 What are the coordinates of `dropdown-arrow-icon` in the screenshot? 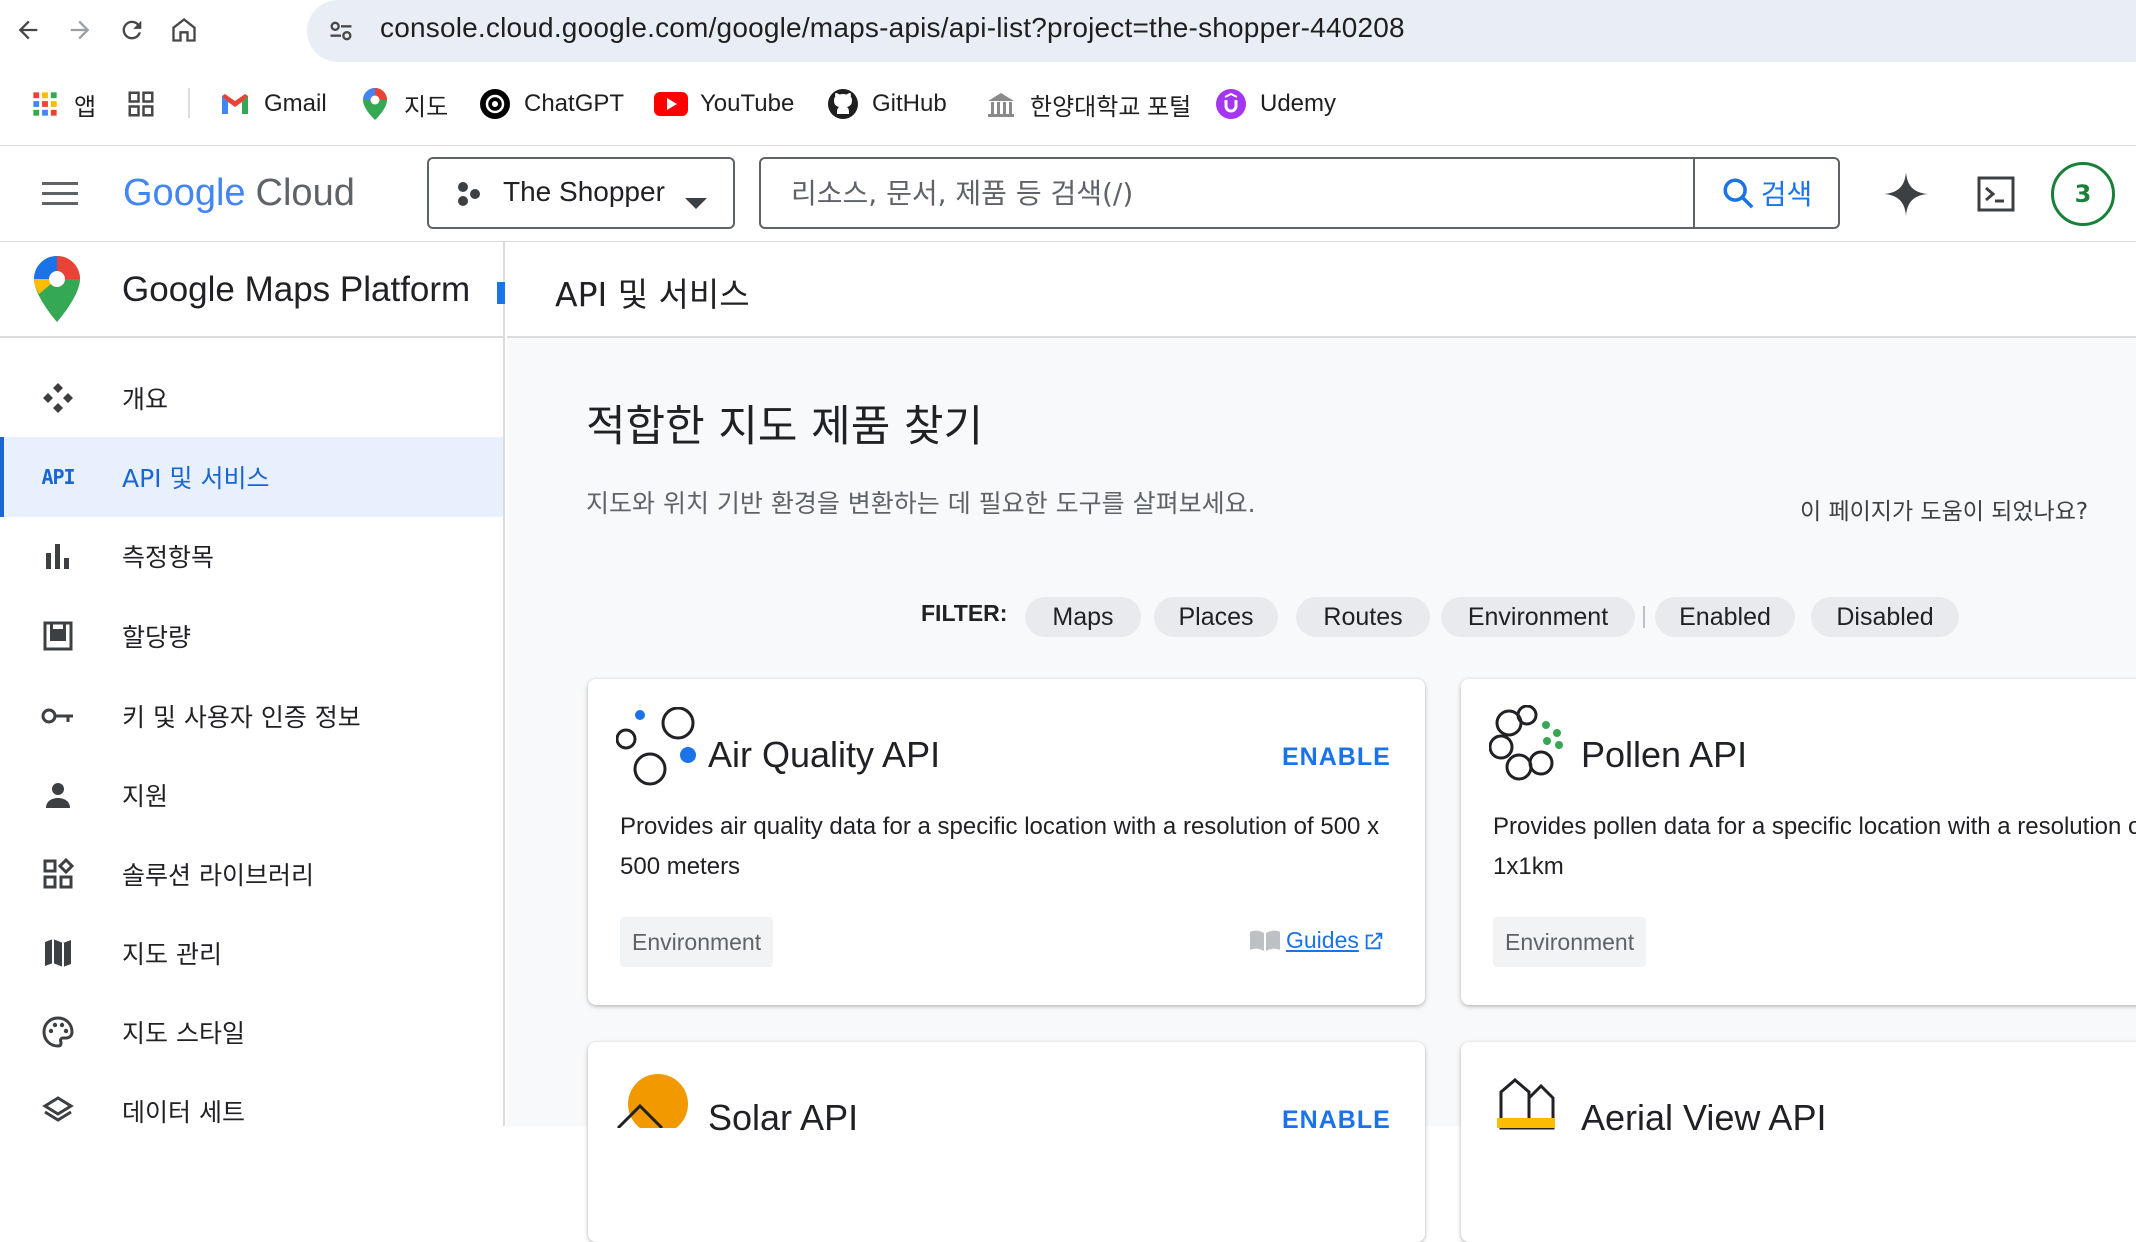 It's located at (696, 202).